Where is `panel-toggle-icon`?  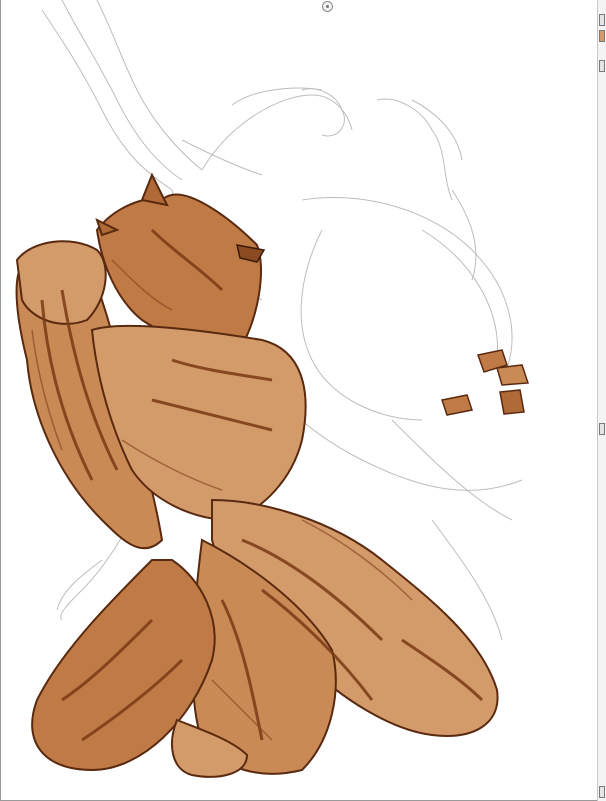 panel-toggle-icon is located at coordinates (602, 20).